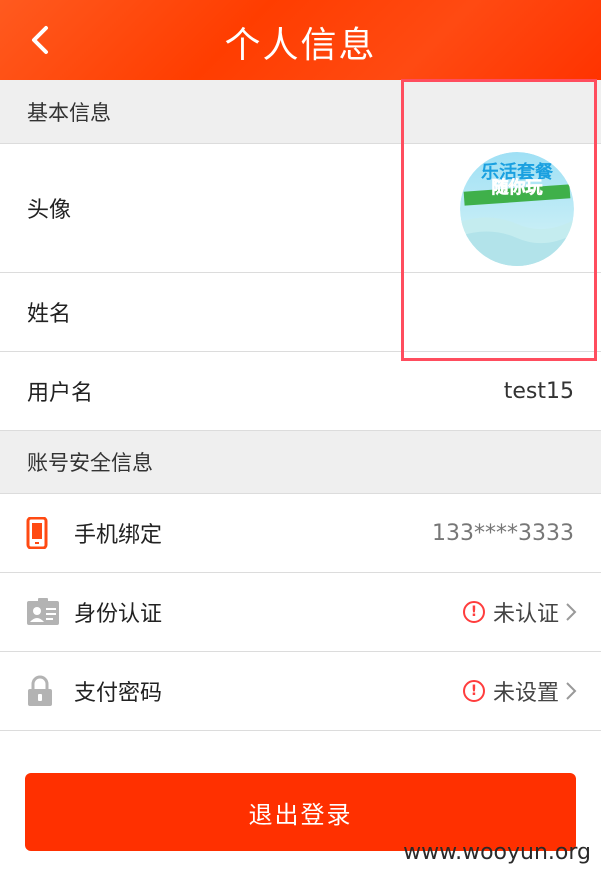 The width and height of the screenshot is (601, 882). What do you see at coordinates (43, 611) in the screenshot?
I see `id-card-icon` at bounding box center [43, 611].